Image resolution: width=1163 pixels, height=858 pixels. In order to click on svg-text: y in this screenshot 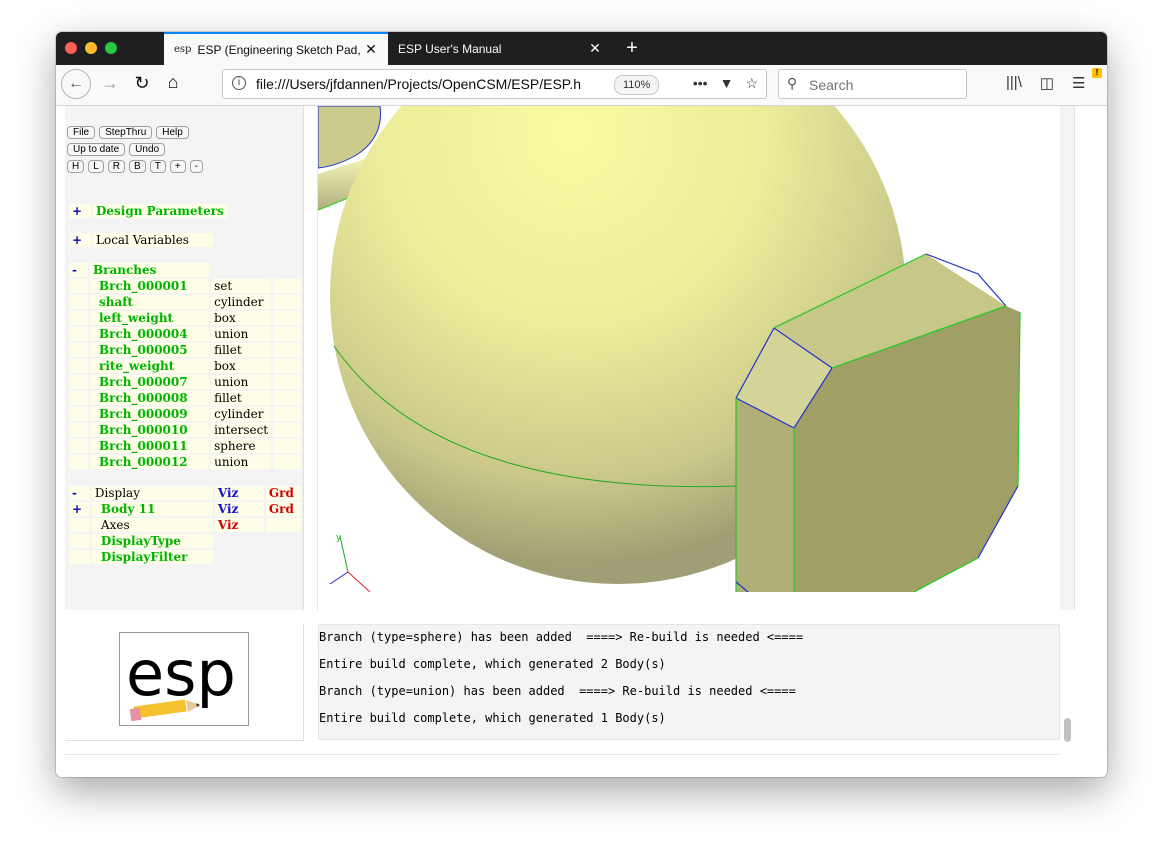, I will do `click(339, 538)`.